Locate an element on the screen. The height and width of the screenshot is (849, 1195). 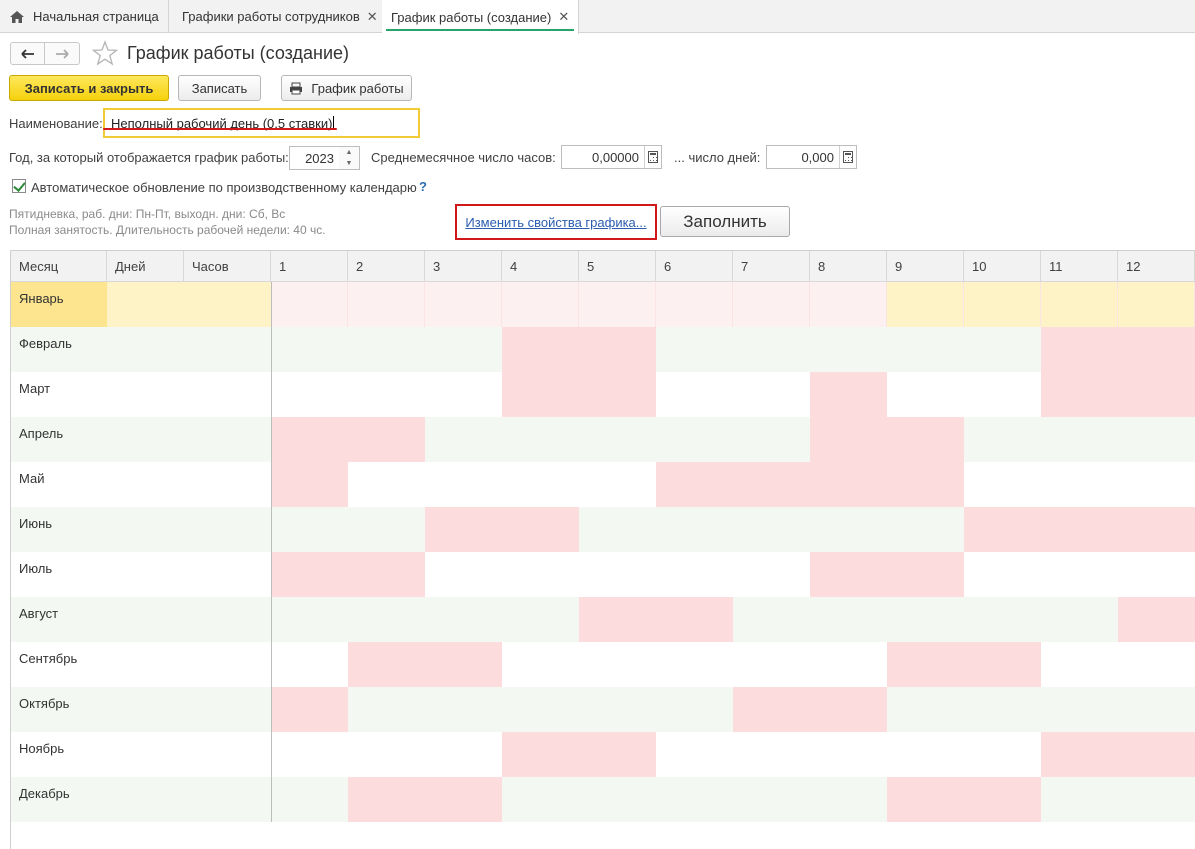
column-header-hours: Часов is located at coordinates (227, 266).